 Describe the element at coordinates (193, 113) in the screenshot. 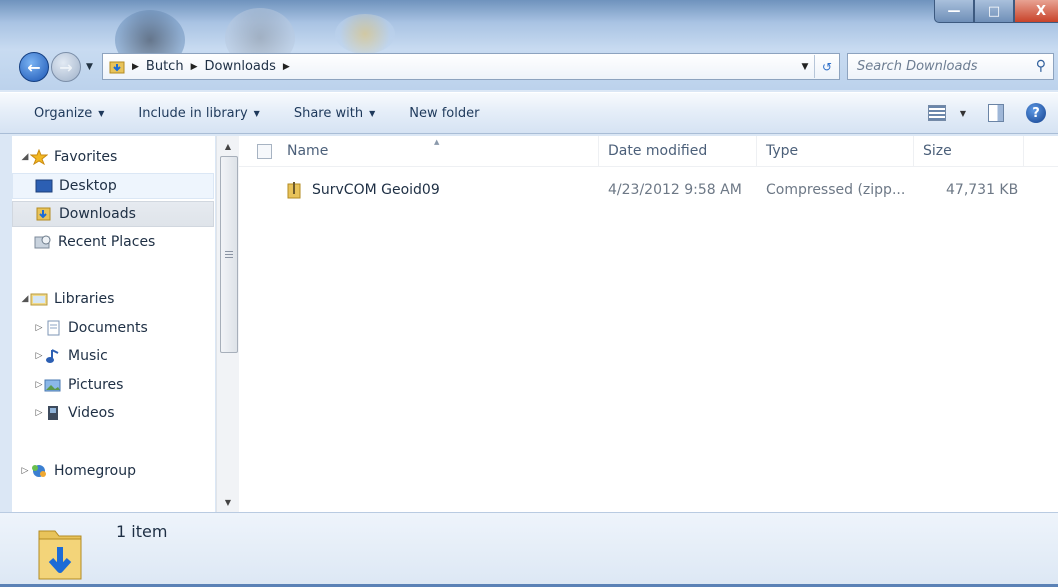

I see `include-label: Include in library` at that location.